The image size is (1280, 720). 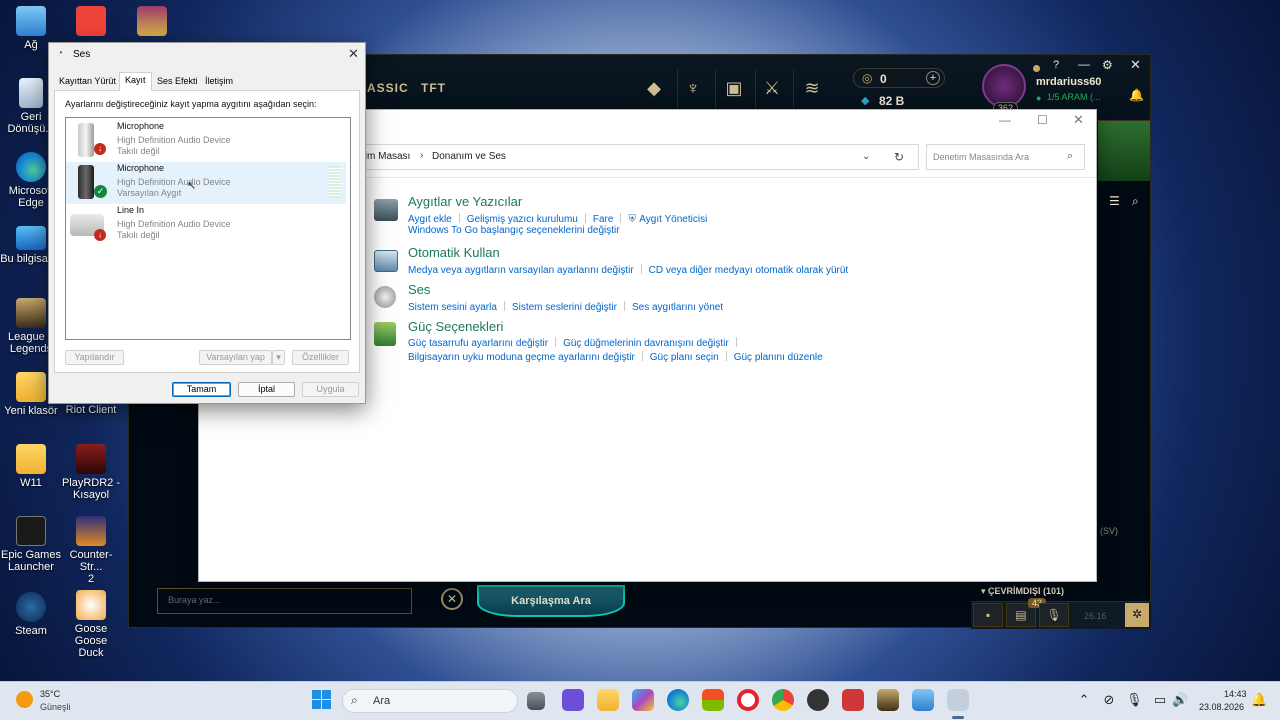 I want to click on meet-icon, so click(x=573, y=700).